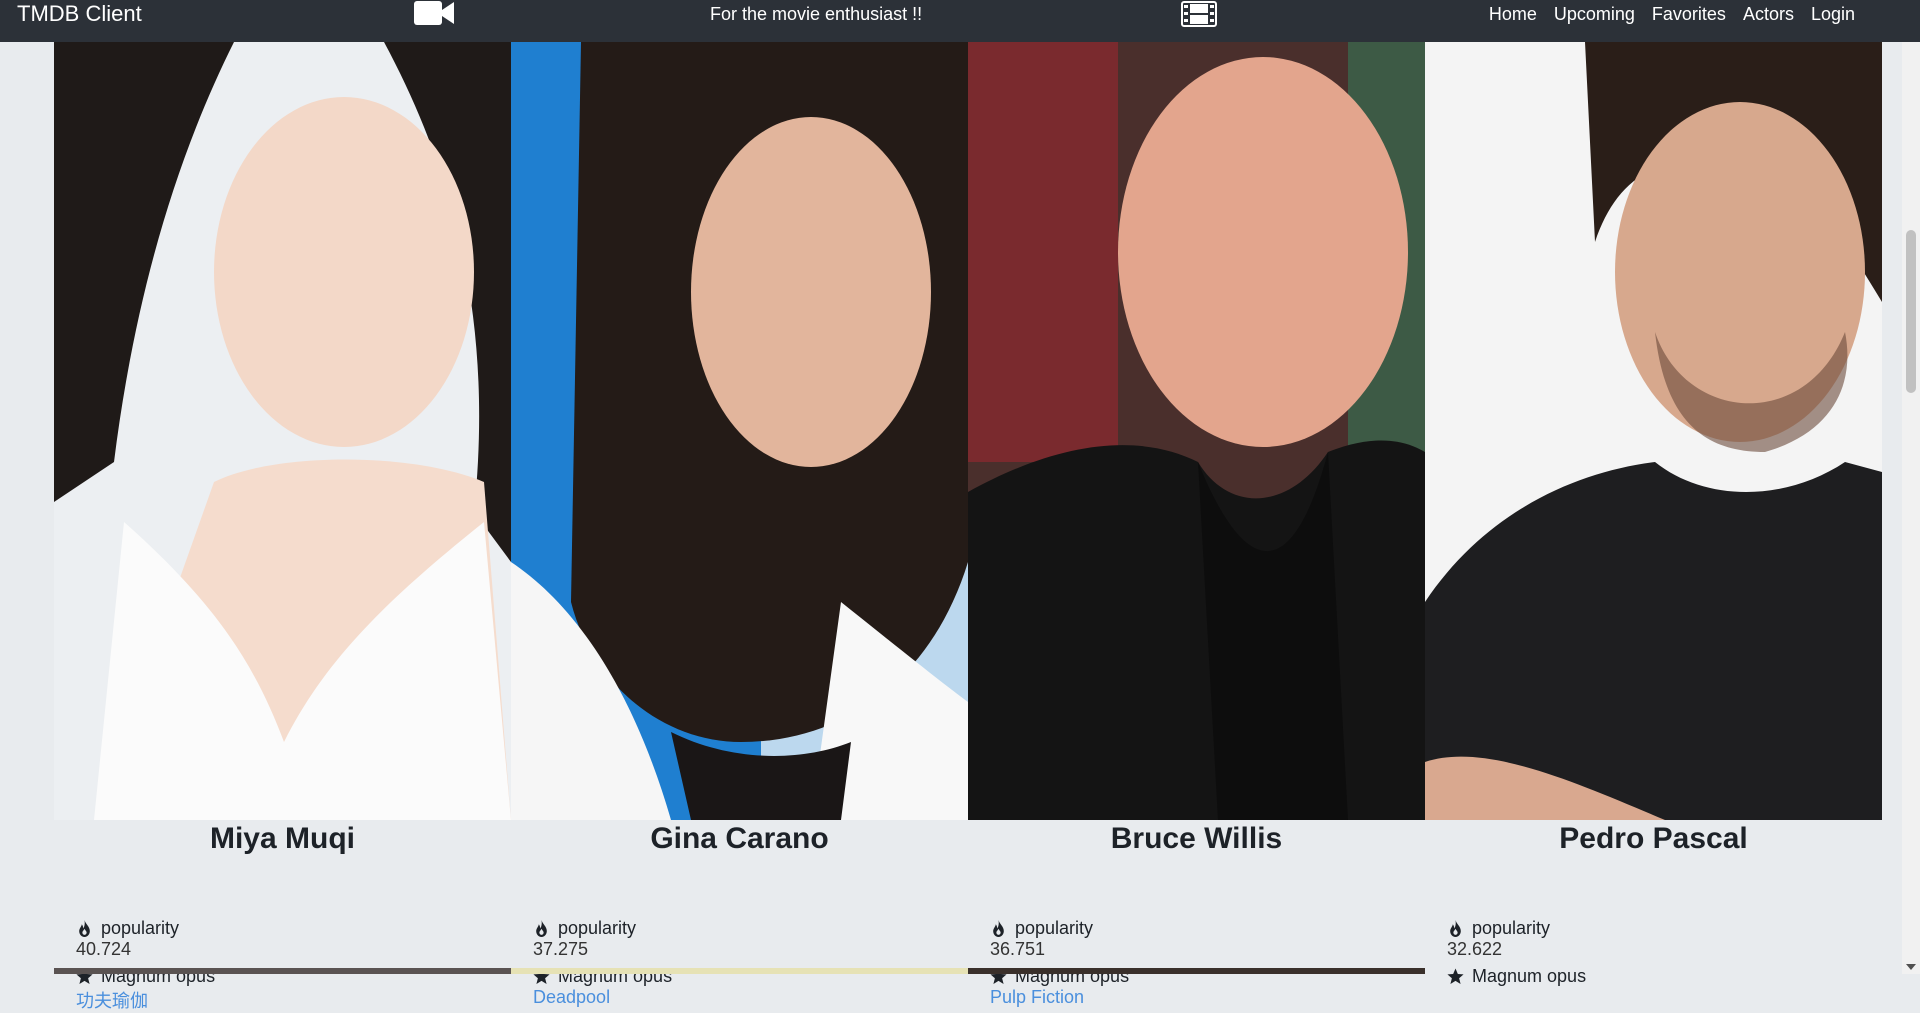 This screenshot has width=1920, height=1013. What do you see at coordinates (571, 997) in the screenshot?
I see `magnum-opus-link: Deadpool` at bounding box center [571, 997].